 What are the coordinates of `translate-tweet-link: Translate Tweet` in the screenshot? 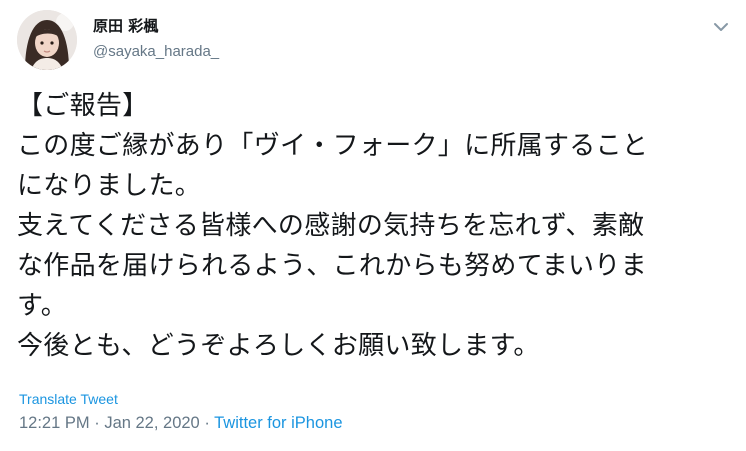 It's located at (68, 399).